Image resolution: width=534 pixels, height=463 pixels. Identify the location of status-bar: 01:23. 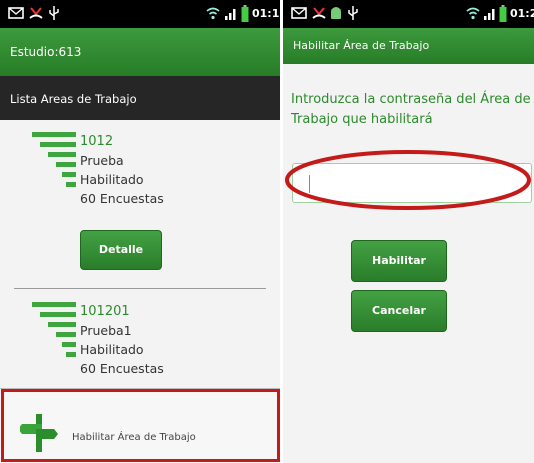
(408, 14).